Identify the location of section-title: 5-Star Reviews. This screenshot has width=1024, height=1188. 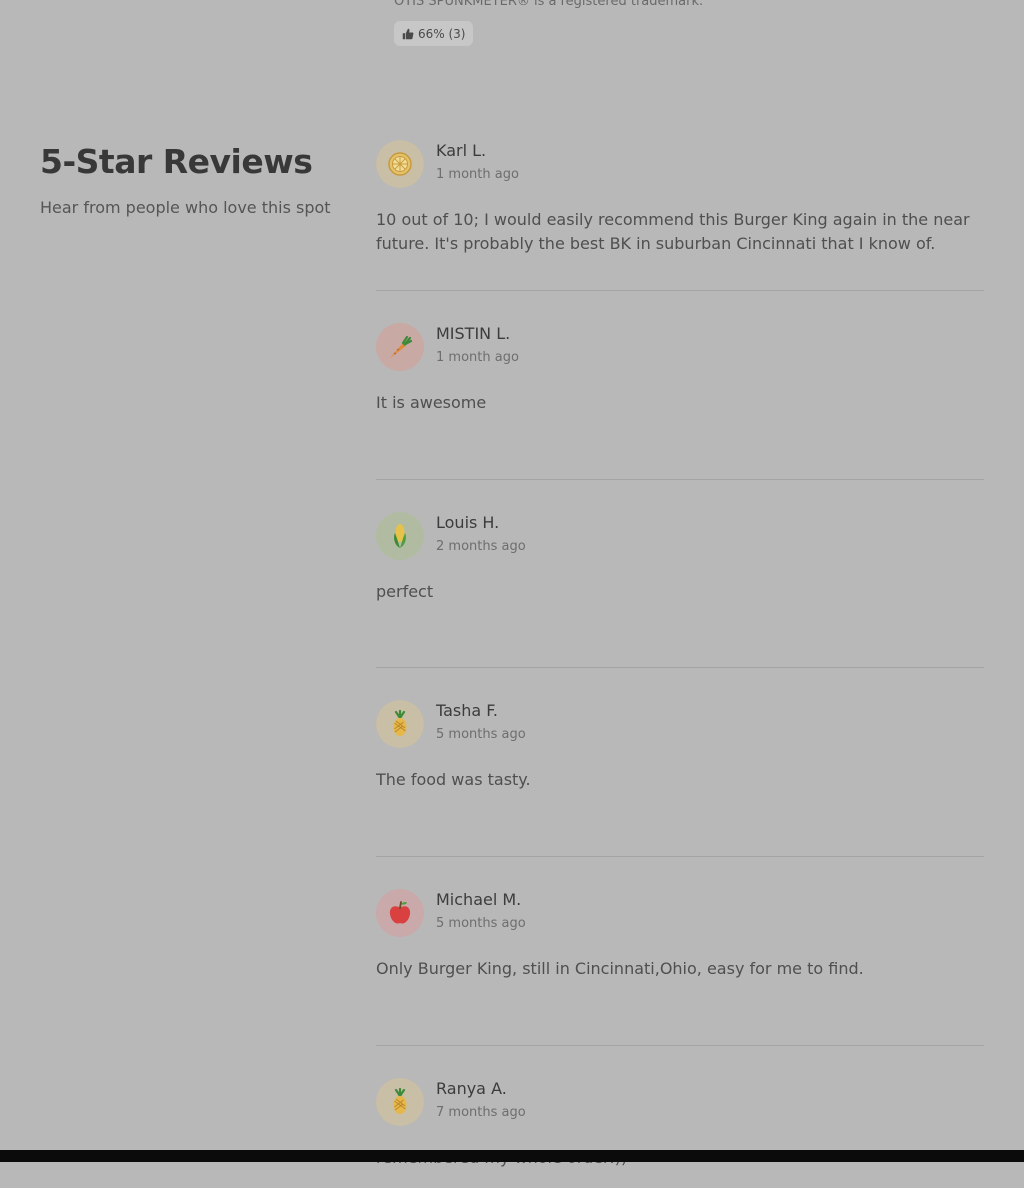
(176, 161).